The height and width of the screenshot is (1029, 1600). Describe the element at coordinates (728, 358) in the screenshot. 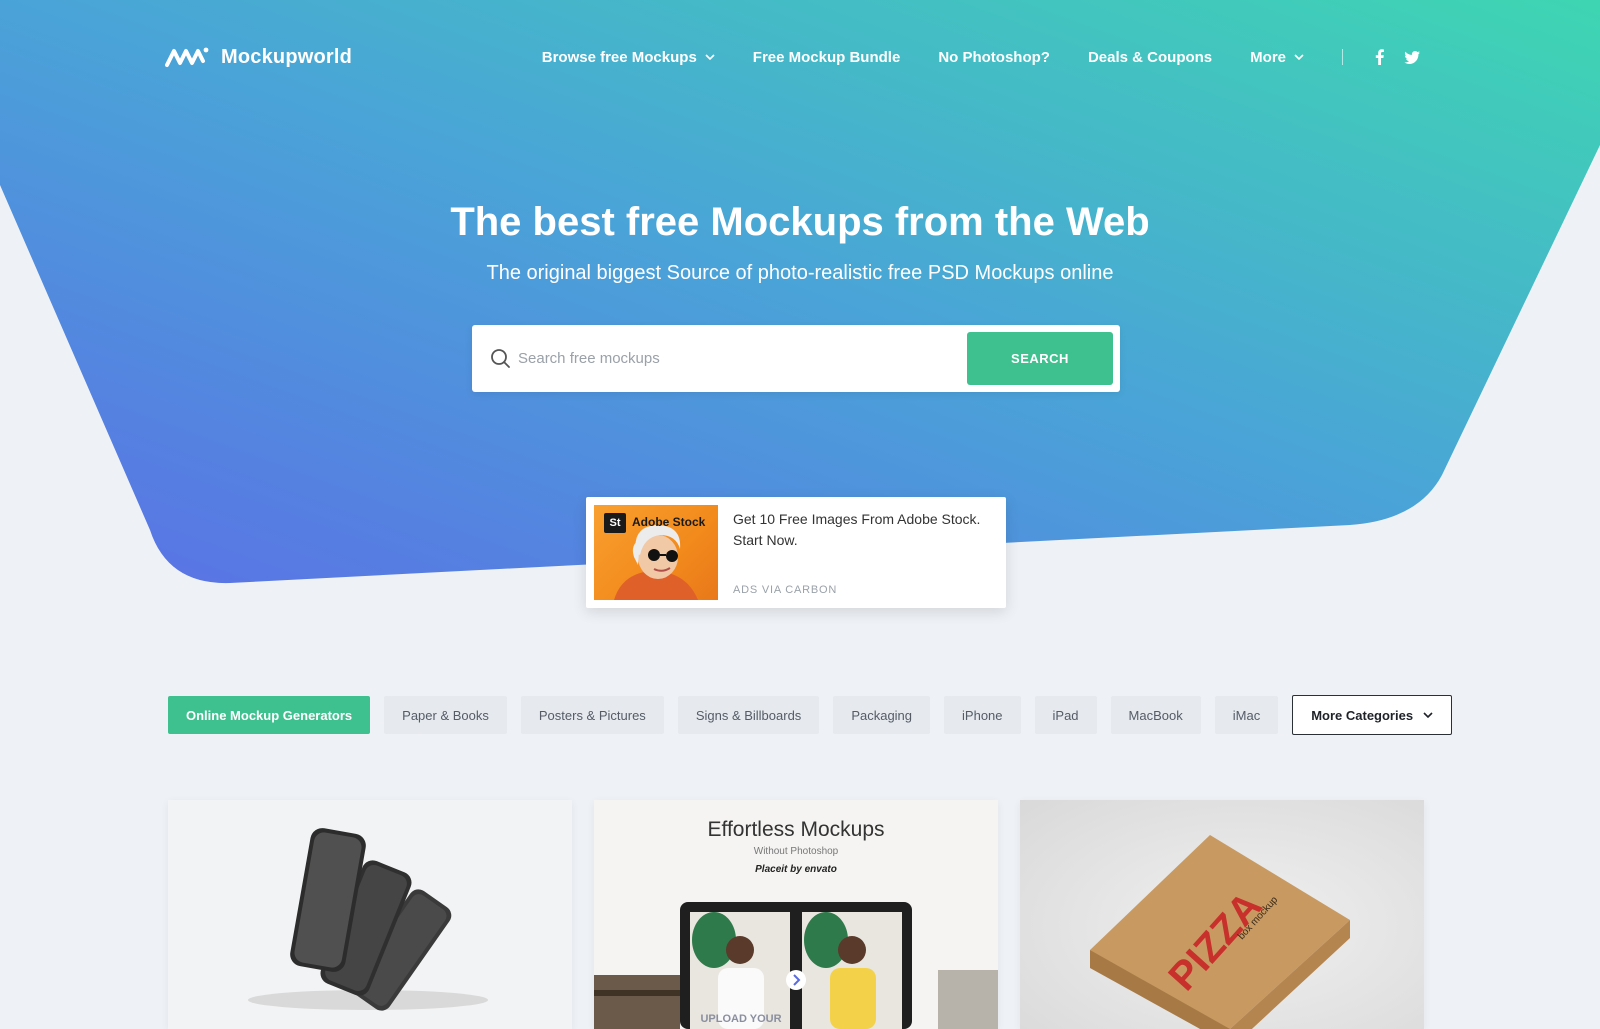

I see `search-input` at that location.